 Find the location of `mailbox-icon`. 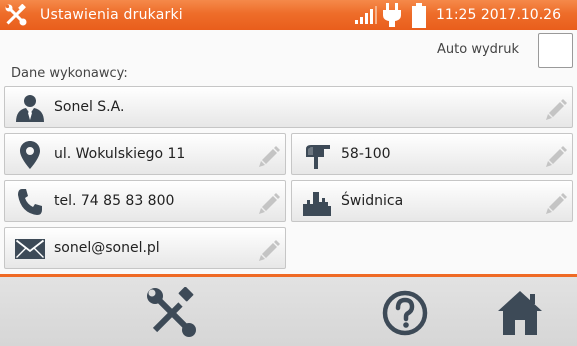

mailbox-icon is located at coordinates (318, 157).